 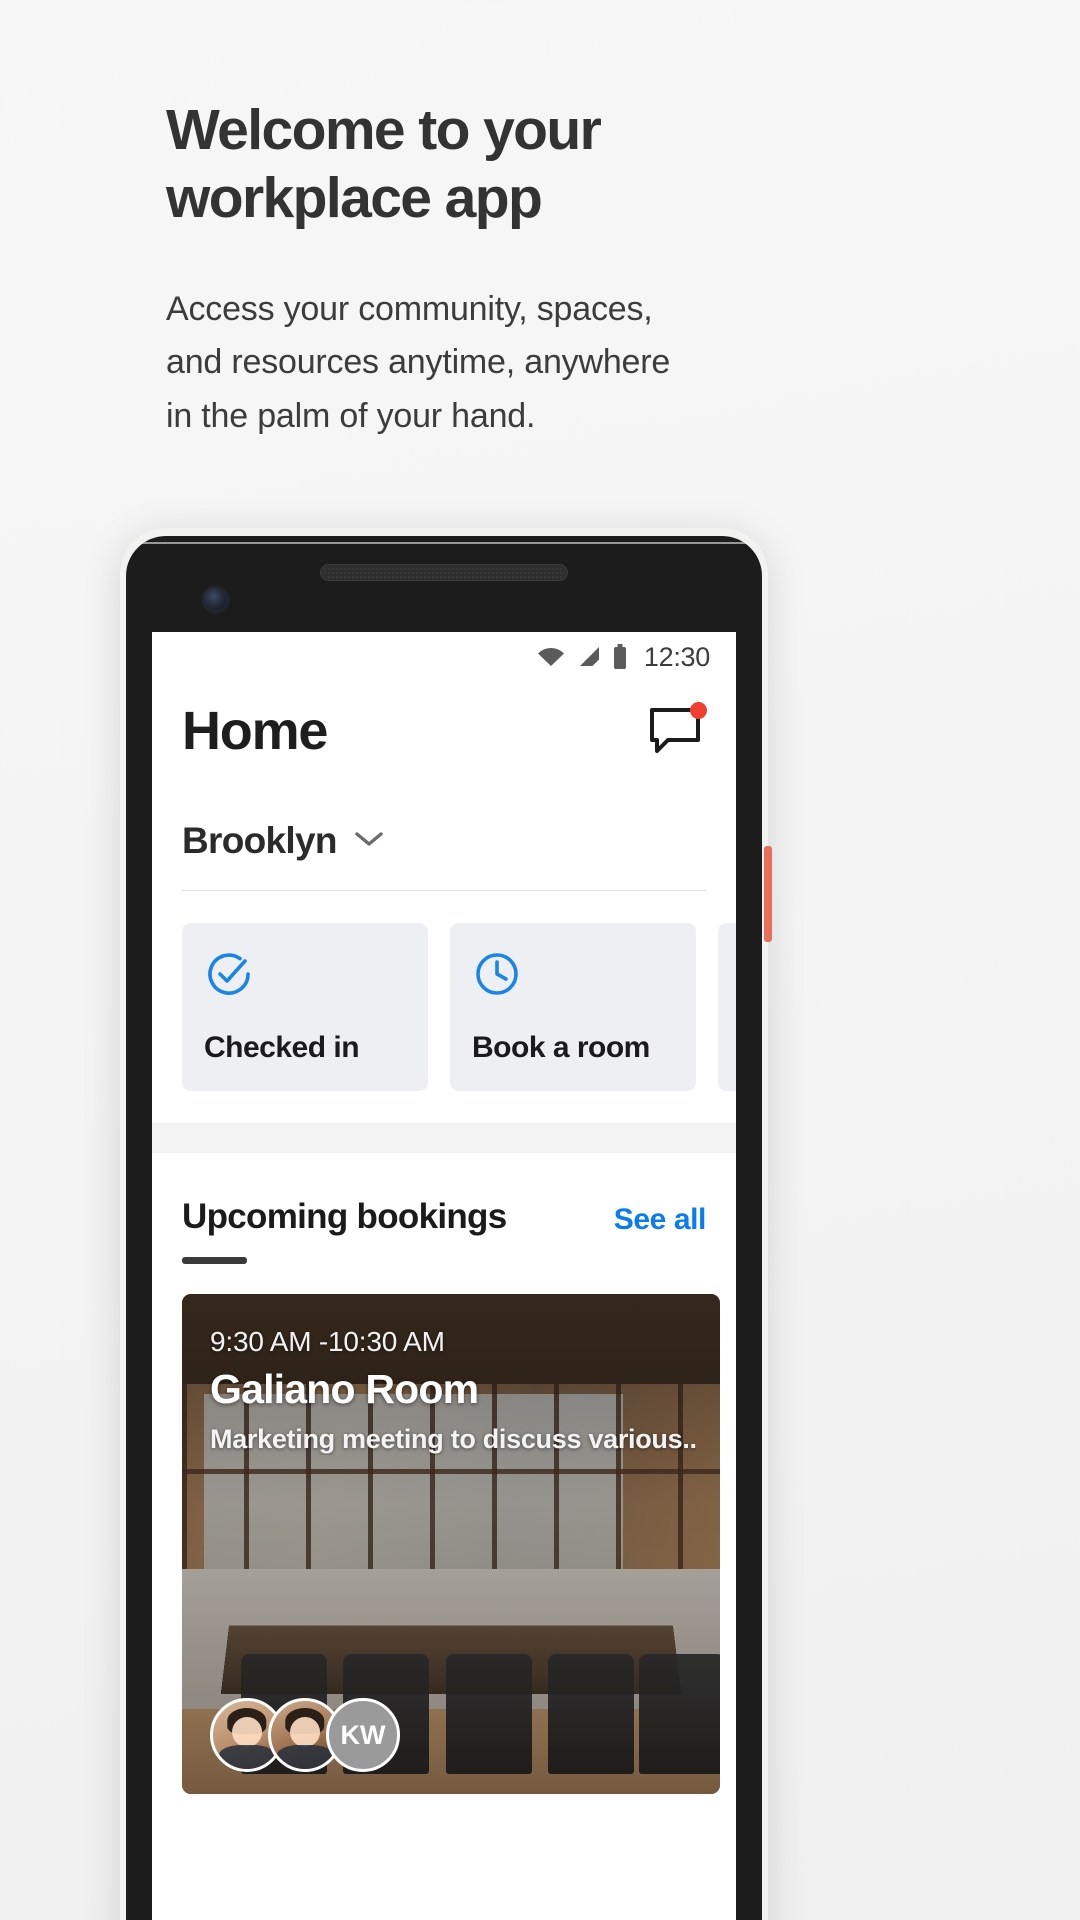 What do you see at coordinates (229, 978) in the screenshot?
I see `check-circle-icon` at bounding box center [229, 978].